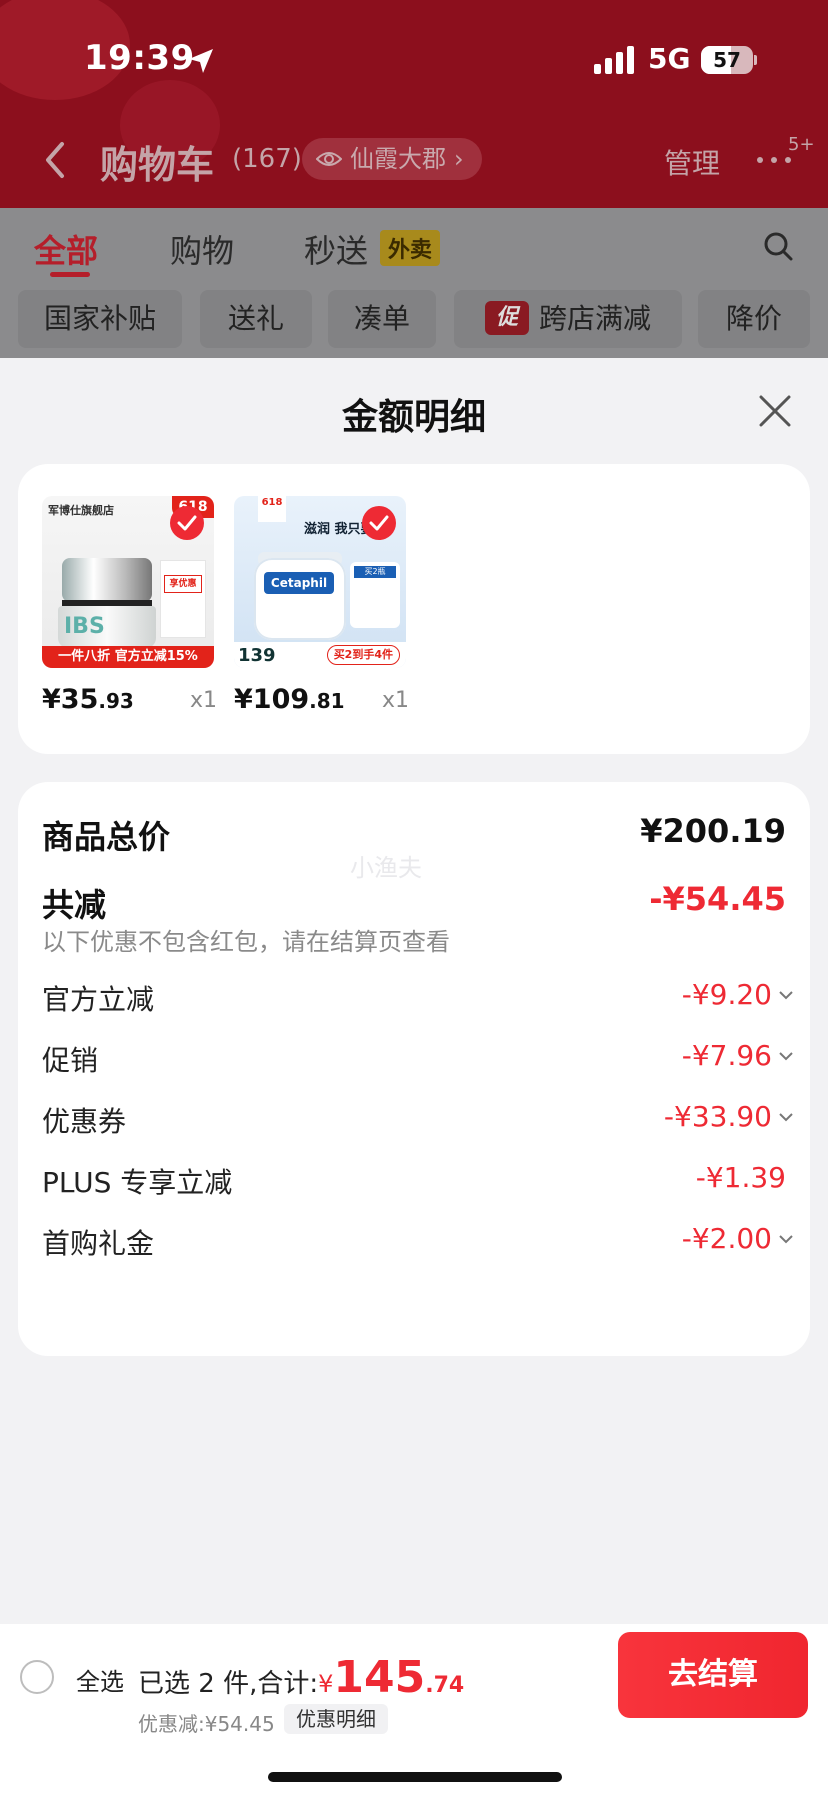 The image size is (828, 1796). I want to click on status-bar: 19:39 5G 57, so click(414, 60).